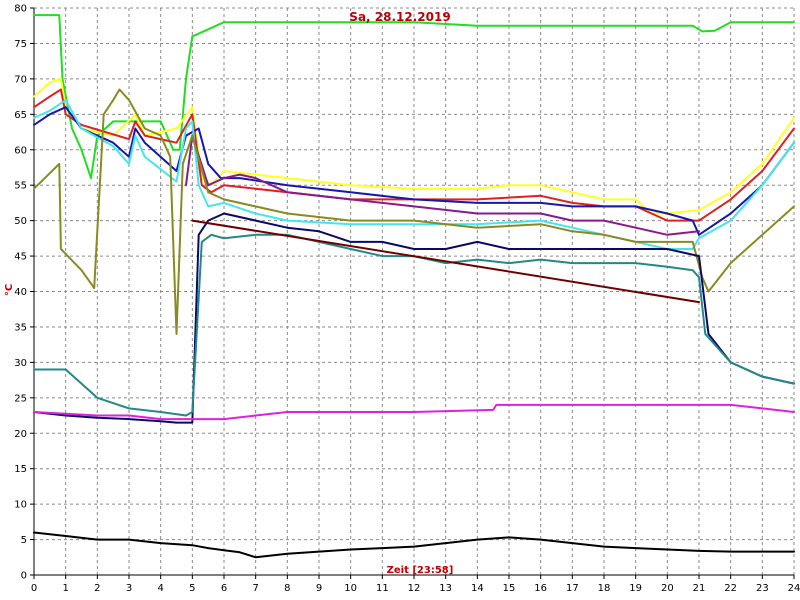 The image size is (800, 600). Describe the element at coordinates (24, 576) in the screenshot. I see `y-tick-label-0: 0` at that location.